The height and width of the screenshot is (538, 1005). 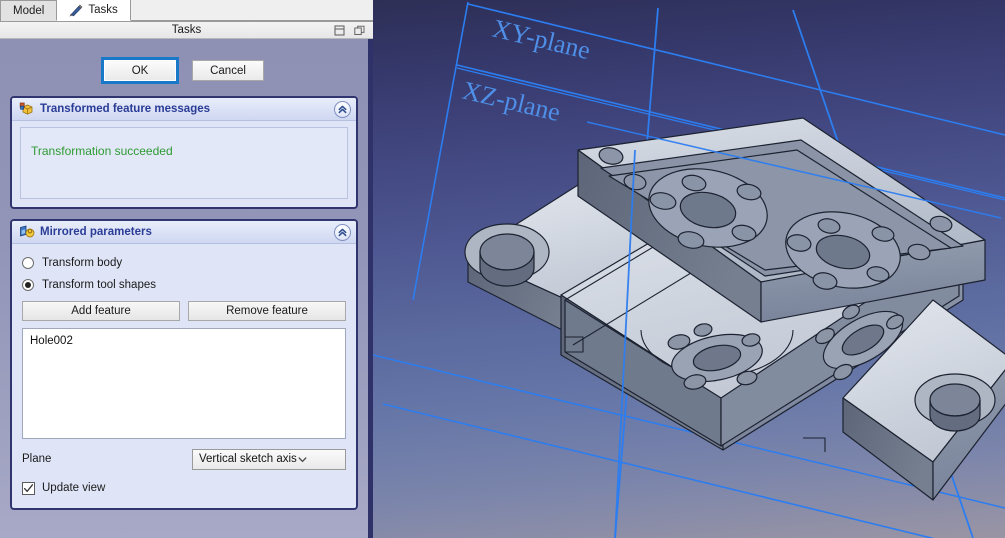 I want to click on ok-button: OK, so click(x=140, y=70).